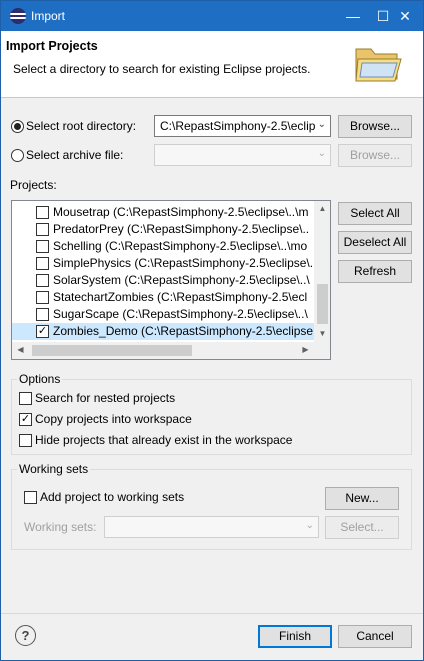  Describe the element at coordinates (25, 635) in the screenshot. I see `help-icon: ?` at that location.